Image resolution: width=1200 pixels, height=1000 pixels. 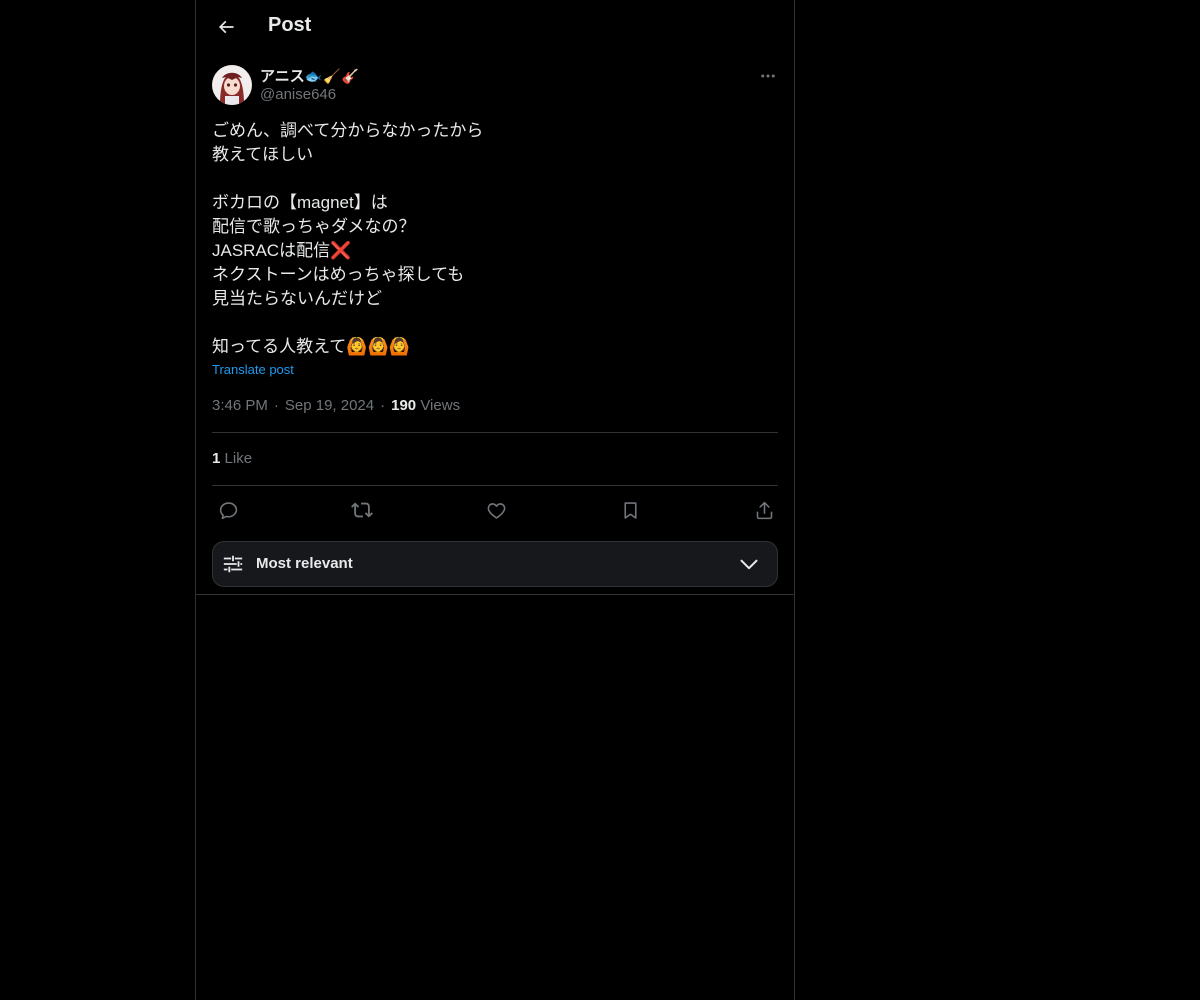 What do you see at coordinates (749, 564) in the screenshot?
I see `chevron-down-icon` at bounding box center [749, 564].